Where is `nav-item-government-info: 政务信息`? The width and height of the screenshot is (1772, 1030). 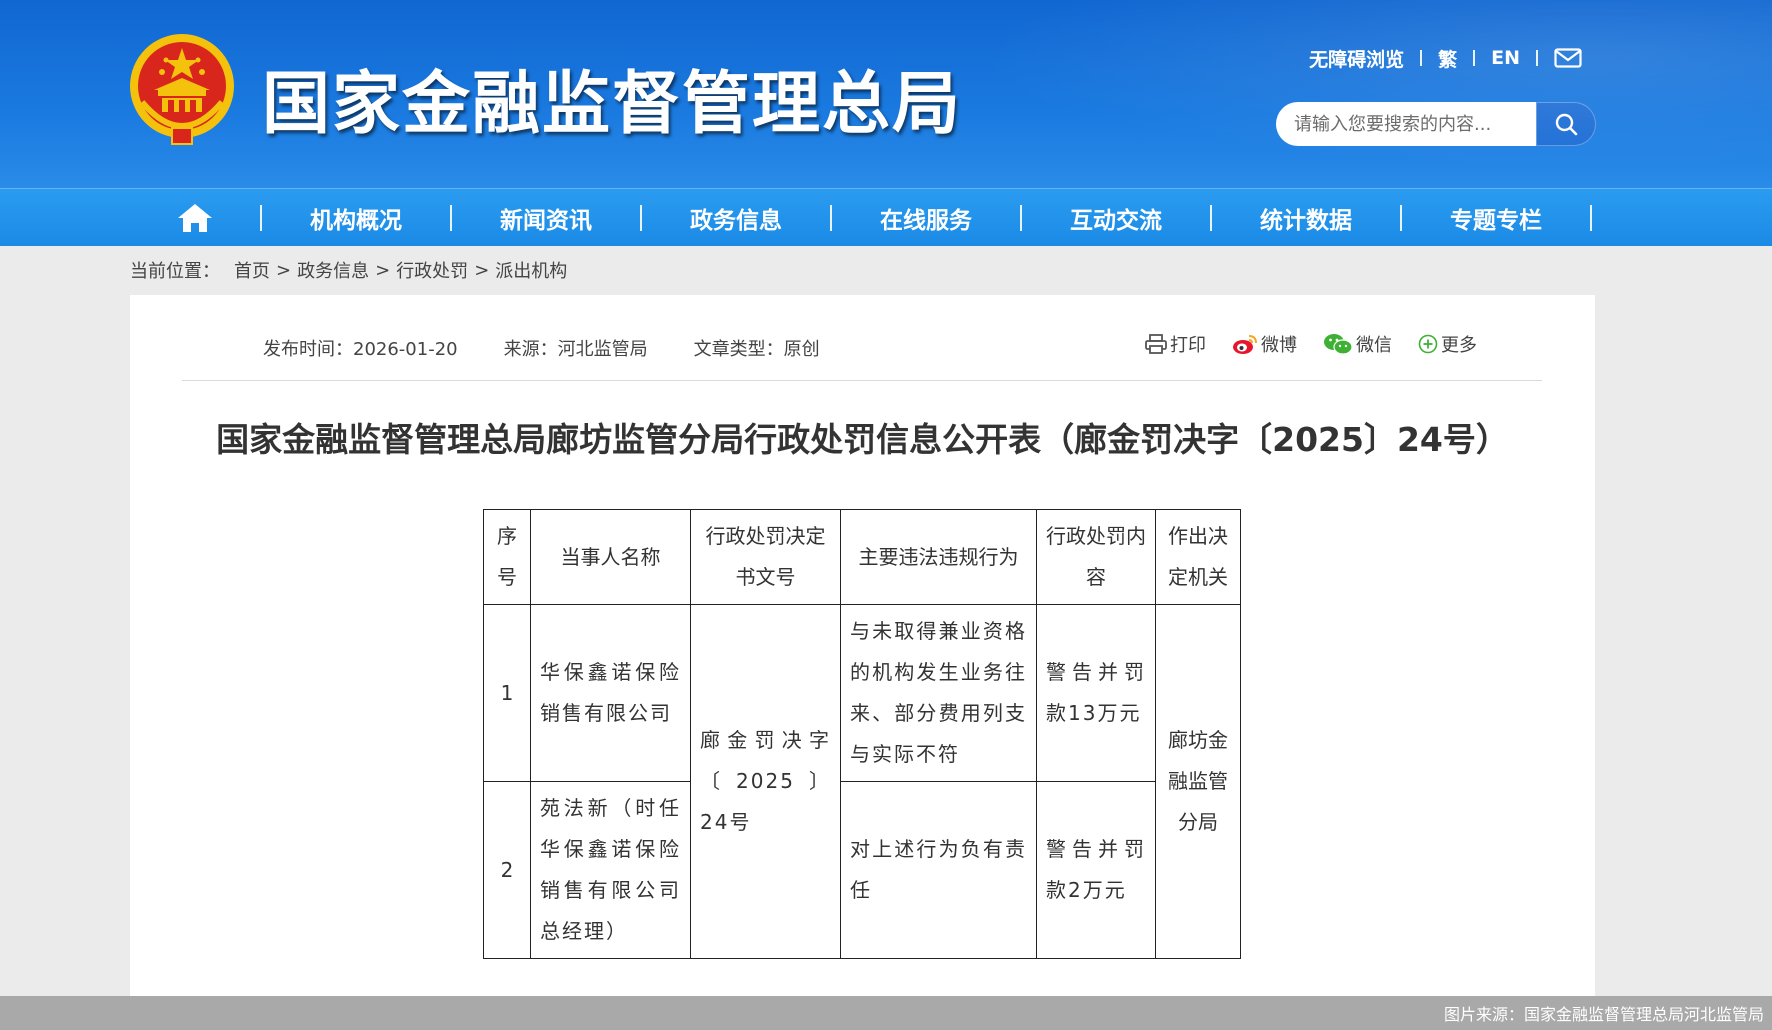
nav-item-government-info: 政务信息 is located at coordinates (736, 218).